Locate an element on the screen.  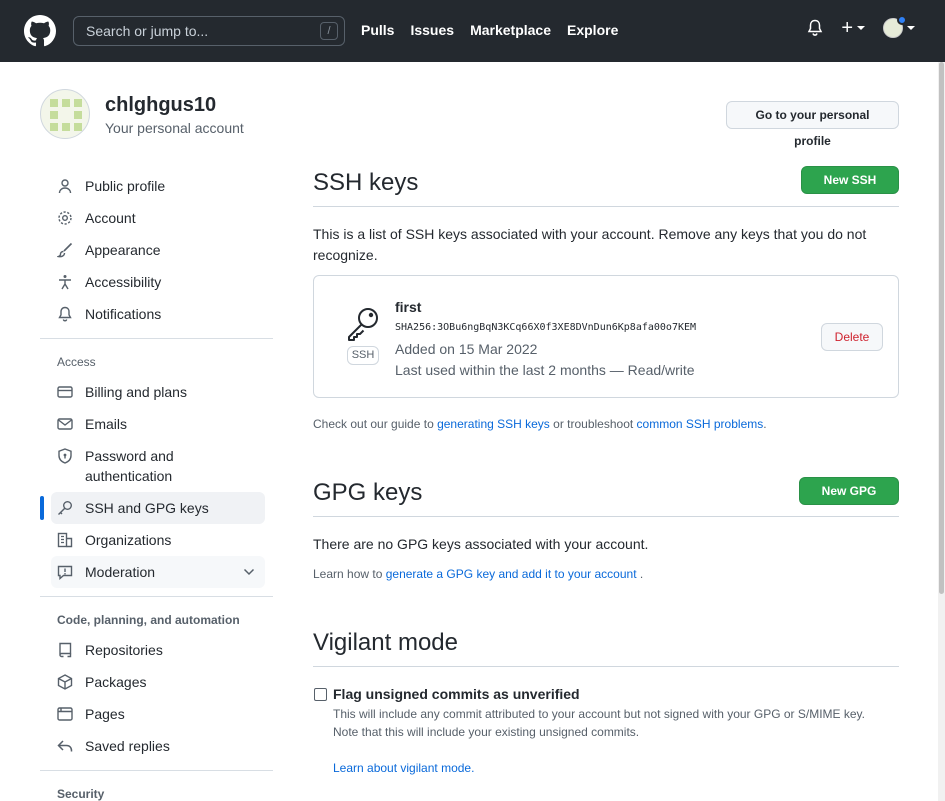
sidebar-item-saved-replies: Saved replies is located at coordinates (158, 746).